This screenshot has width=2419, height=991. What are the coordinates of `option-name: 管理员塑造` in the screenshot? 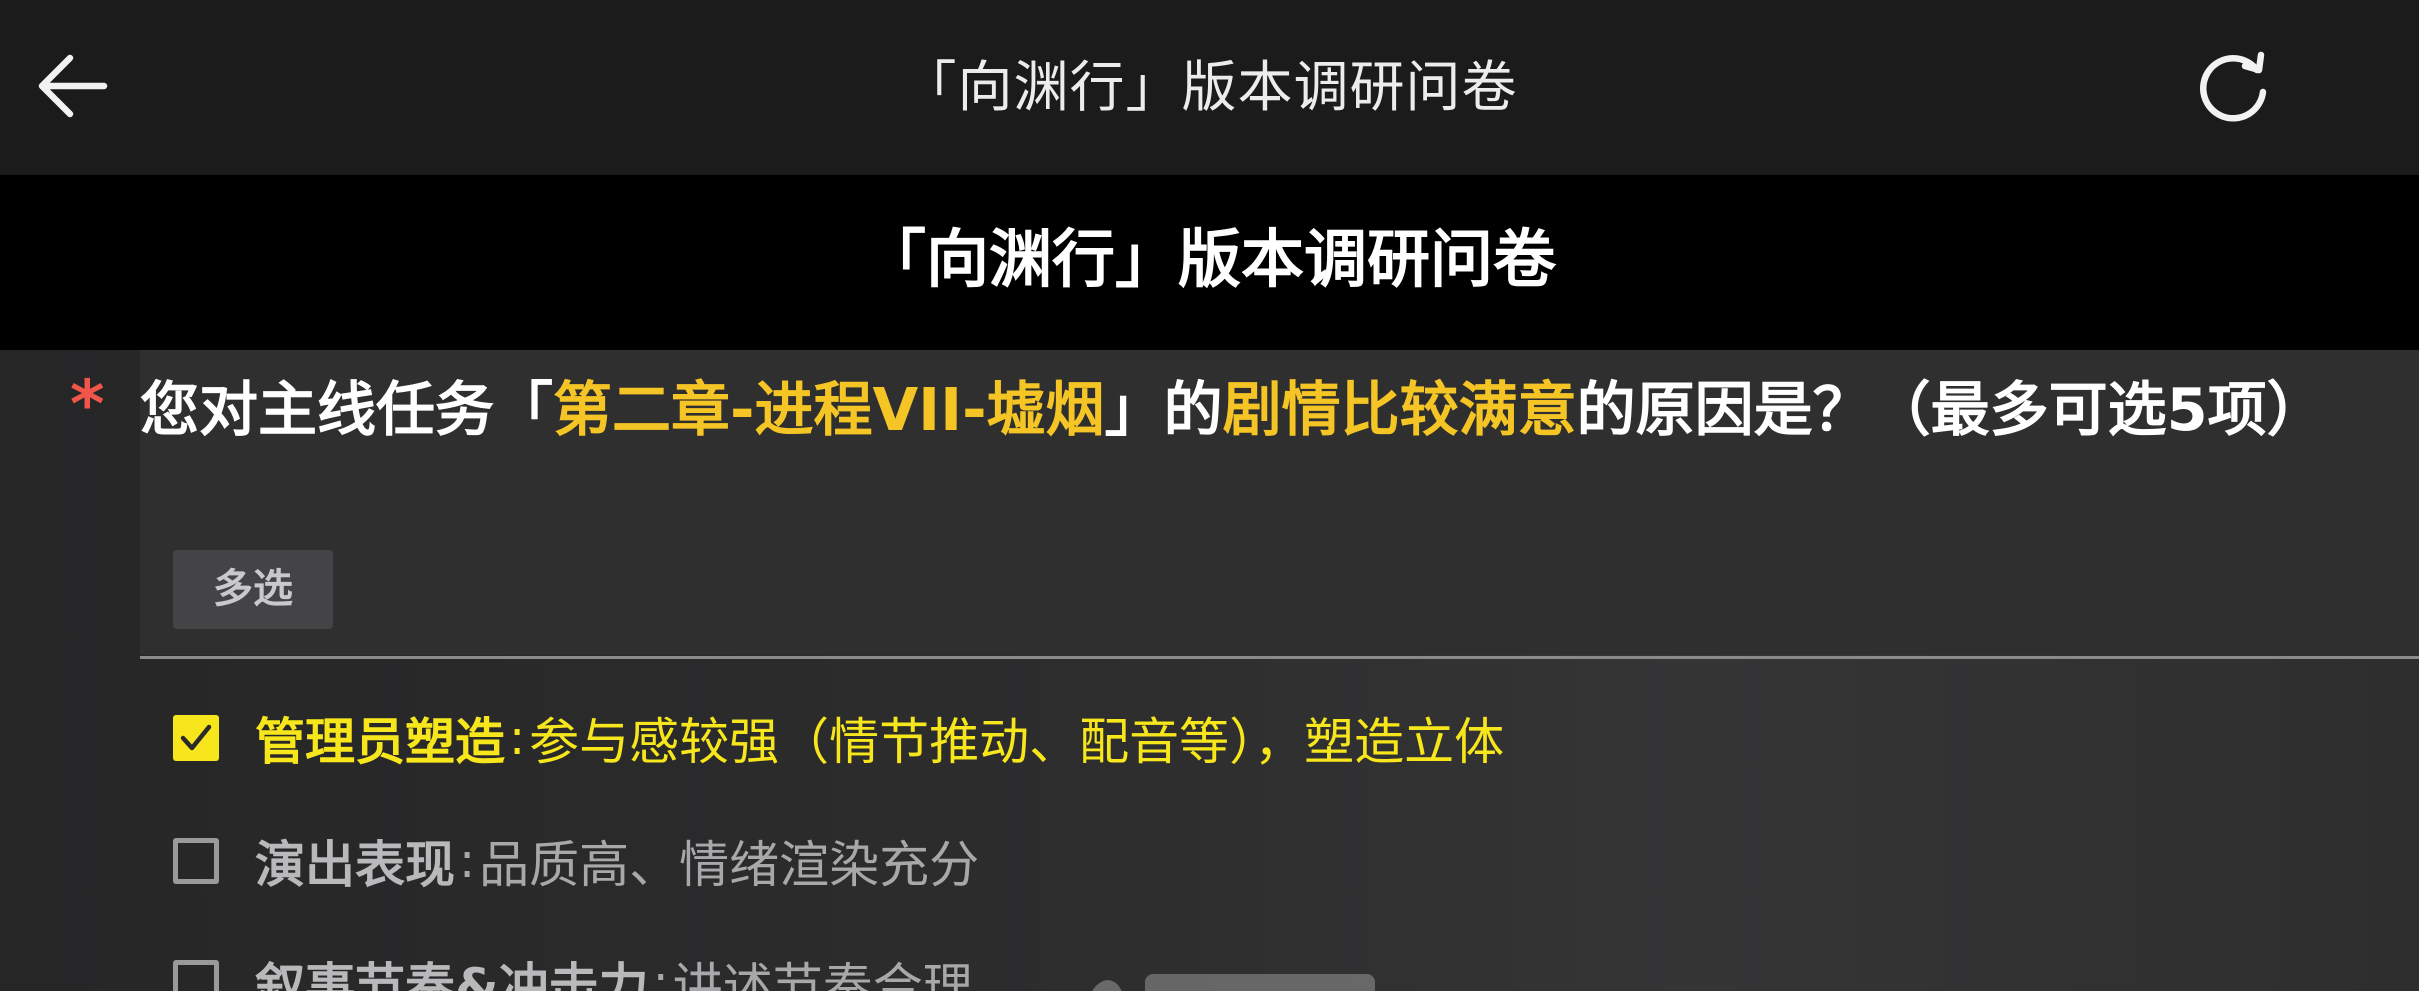 It's located at (380, 742).